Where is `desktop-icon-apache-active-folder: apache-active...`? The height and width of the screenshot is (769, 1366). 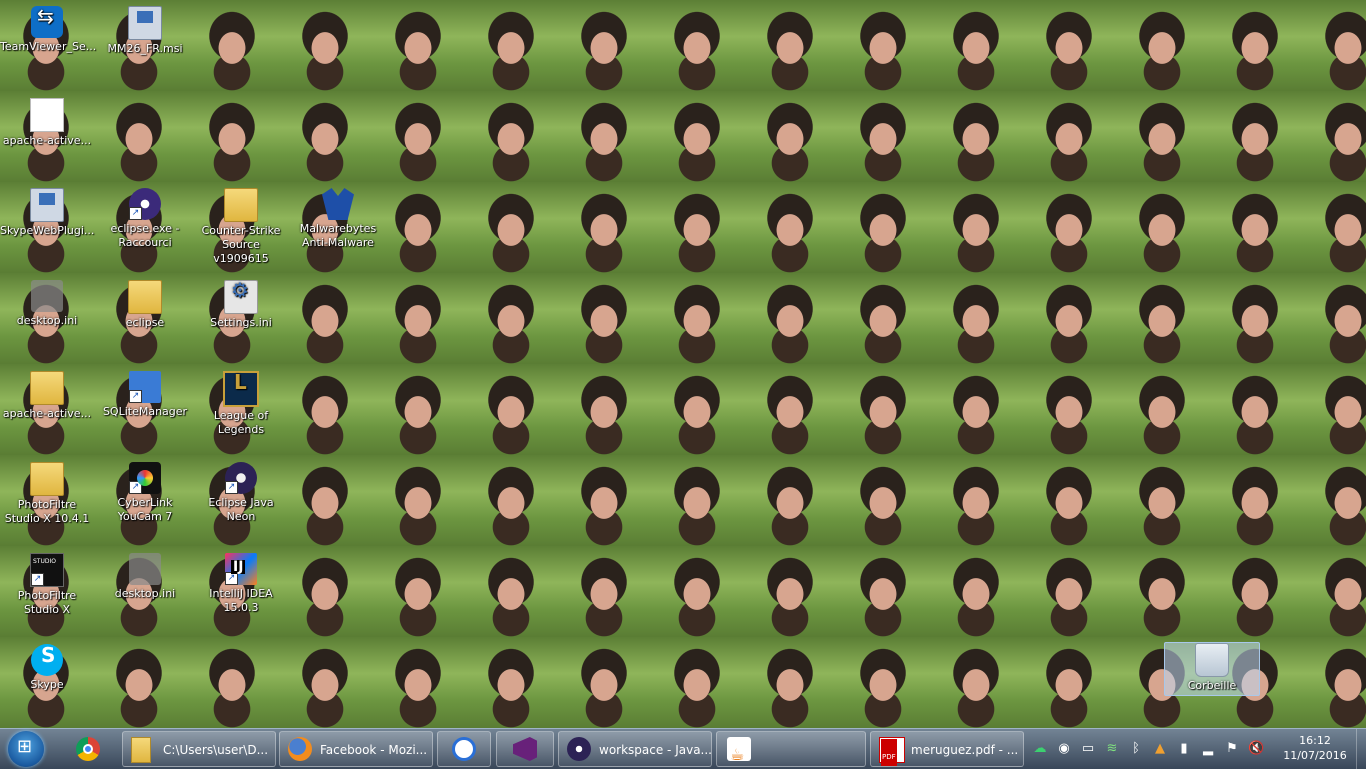 desktop-icon-apache-active-folder: apache-active... is located at coordinates (47, 396).